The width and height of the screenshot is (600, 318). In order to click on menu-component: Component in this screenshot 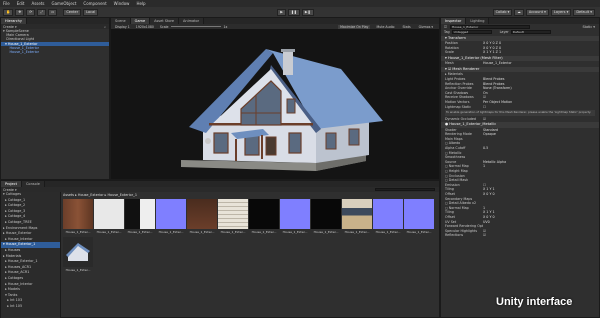, I will do `click(94, 3)`.